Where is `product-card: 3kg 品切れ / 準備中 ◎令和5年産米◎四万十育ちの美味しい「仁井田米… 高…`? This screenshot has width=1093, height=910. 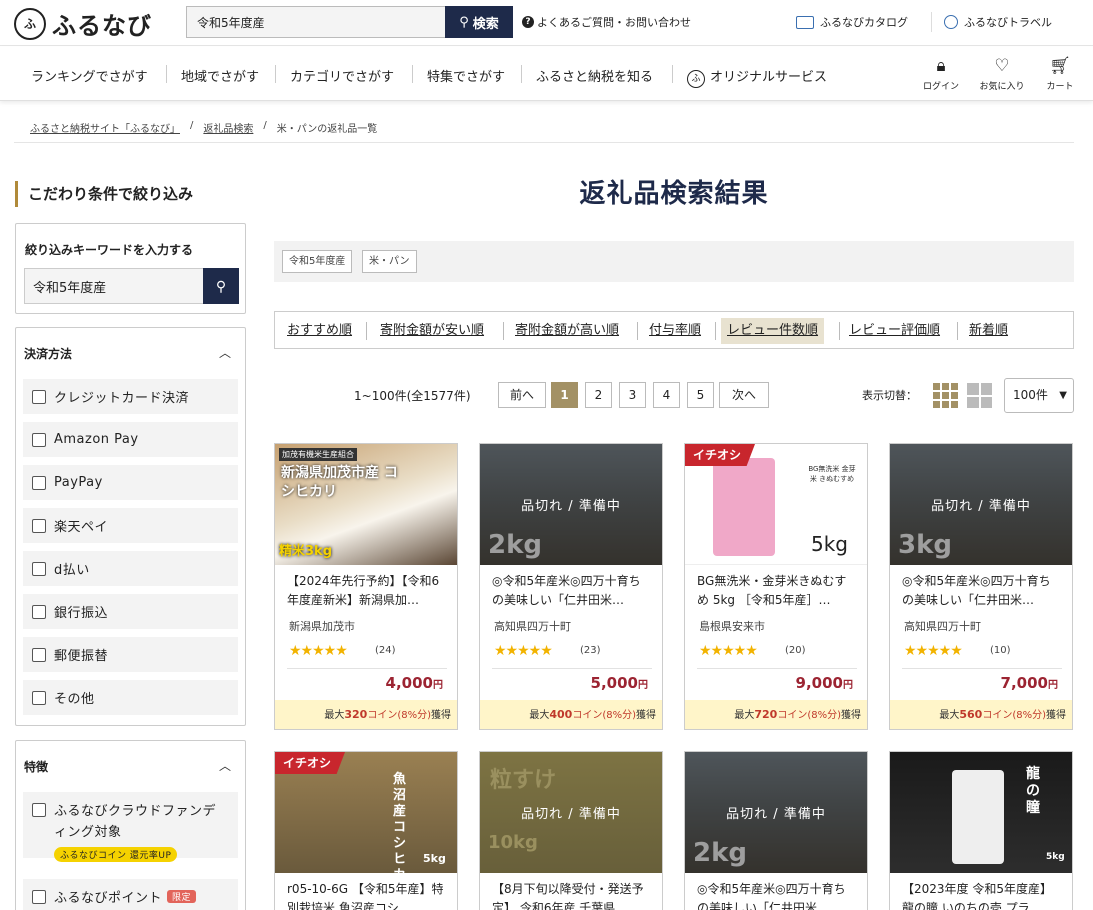
product-card: 3kg 品切れ / 準備中 ◎令和5年産米◎四万十育ちの美味しい「仁井田米… 高… is located at coordinates (981, 586).